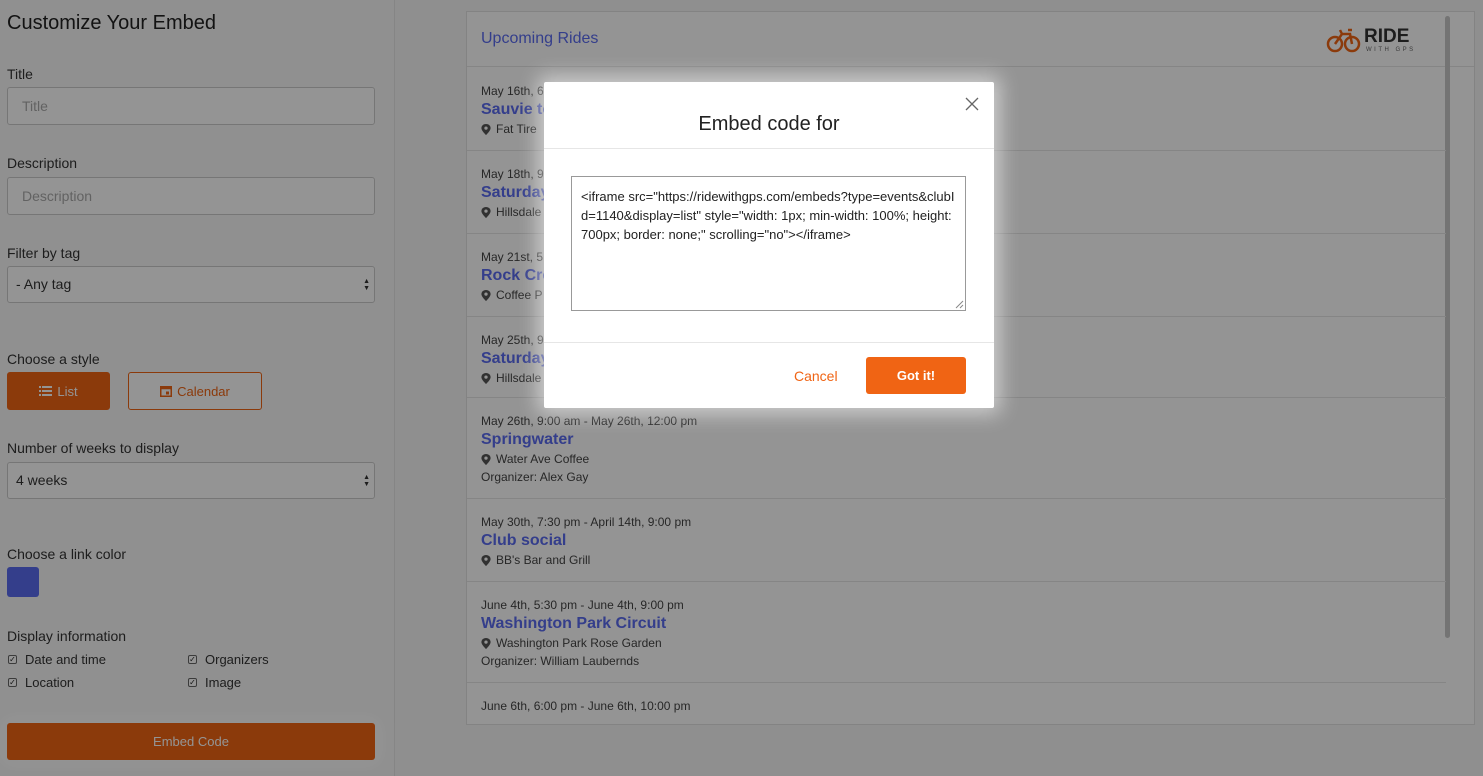  What do you see at coordinates (769, 124) in the screenshot?
I see `modal-title: Embed code for` at bounding box center [769, 124].